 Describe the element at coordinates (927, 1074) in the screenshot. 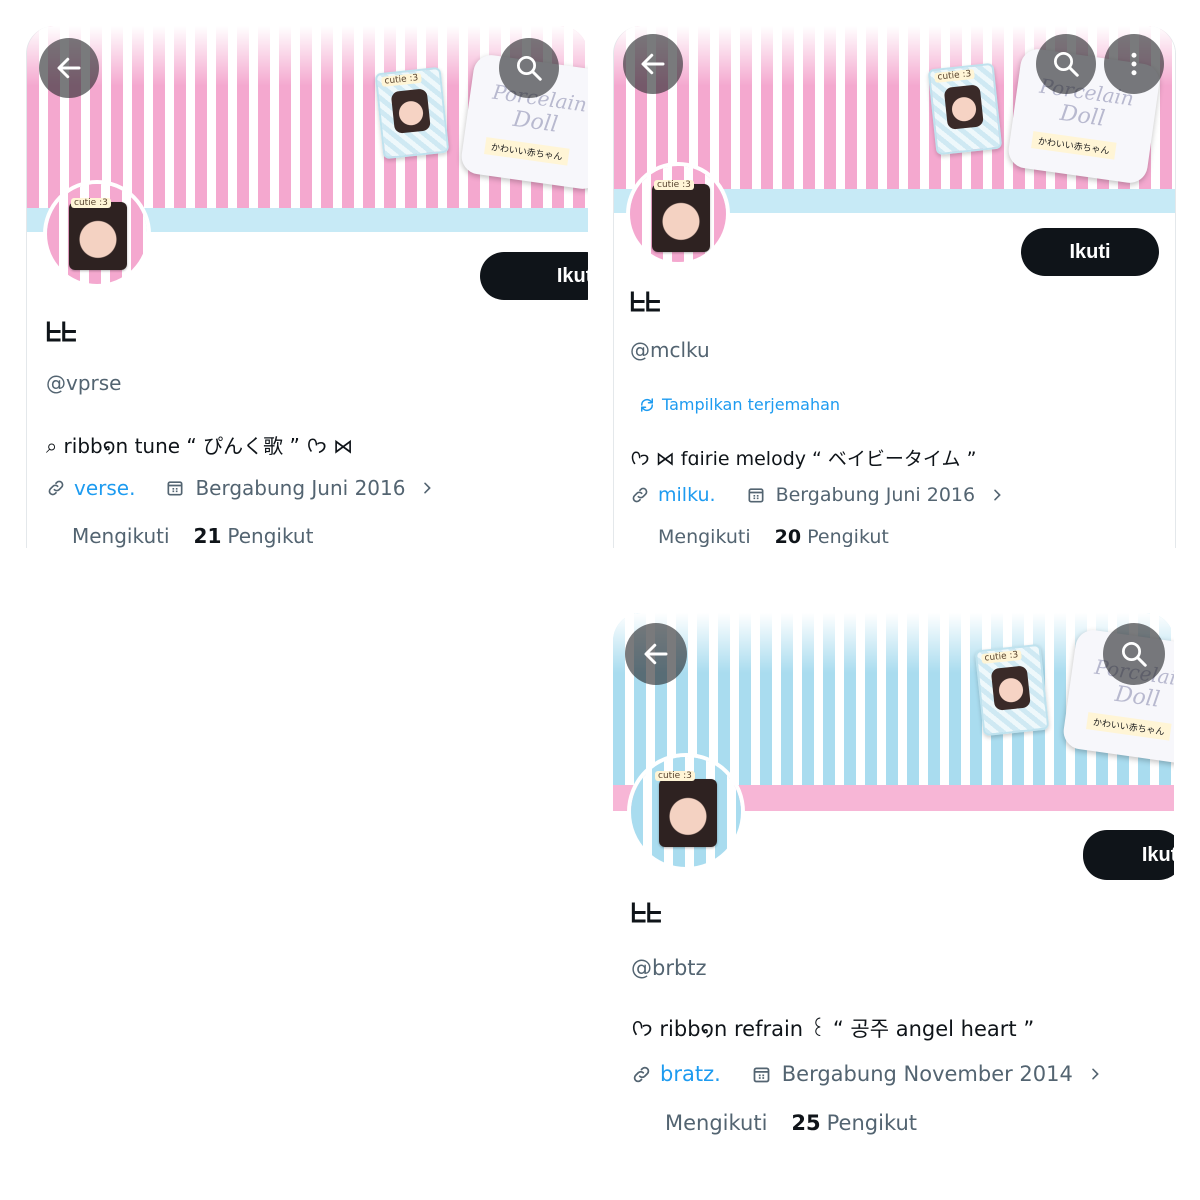

I see `joined-date: Bergabung November 2014` at that location.